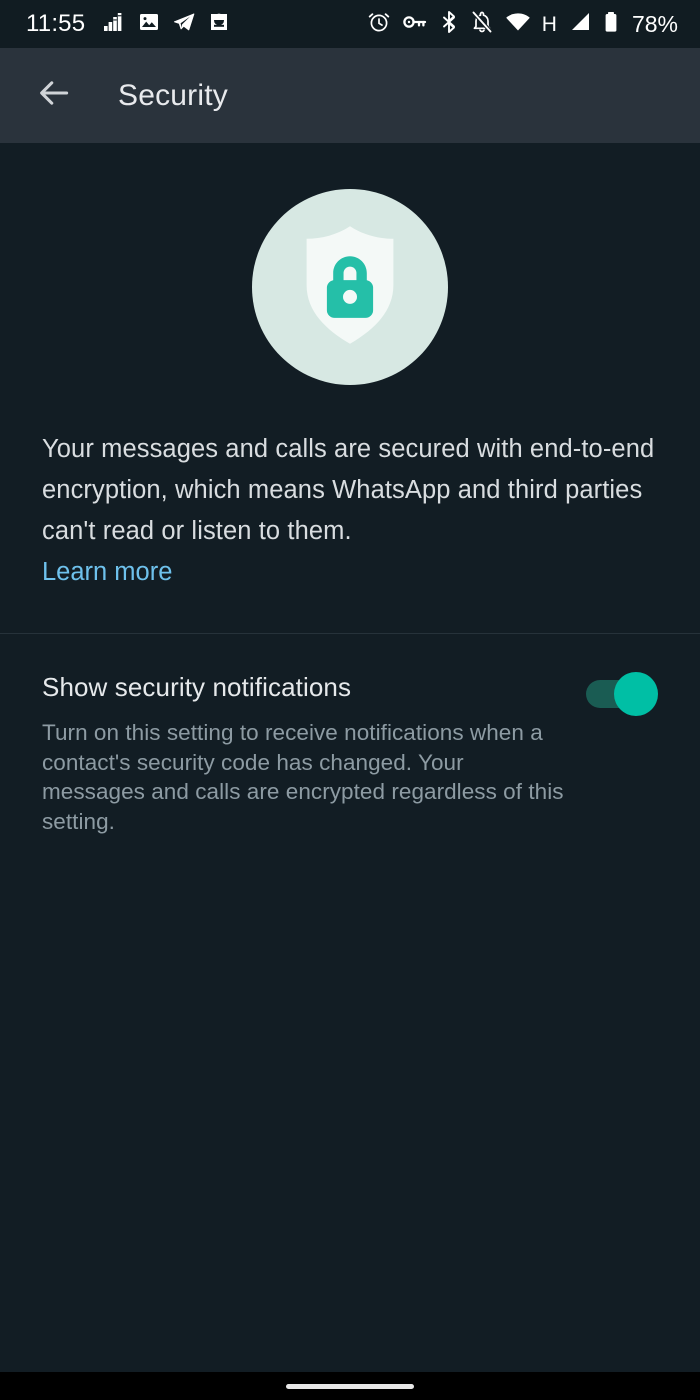  I want to click on image-icon, so click(149, 24).